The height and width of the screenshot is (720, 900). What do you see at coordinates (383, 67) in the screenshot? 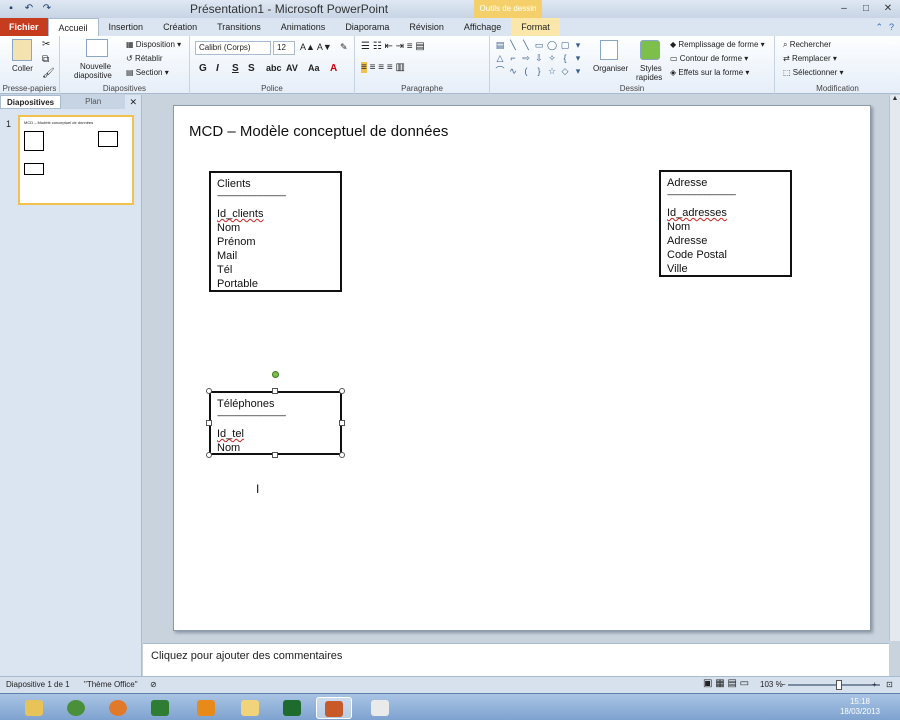
I see `align-icons: ≡ ≡ ≡ ≡ ▥` at bounding box center [383, 67].